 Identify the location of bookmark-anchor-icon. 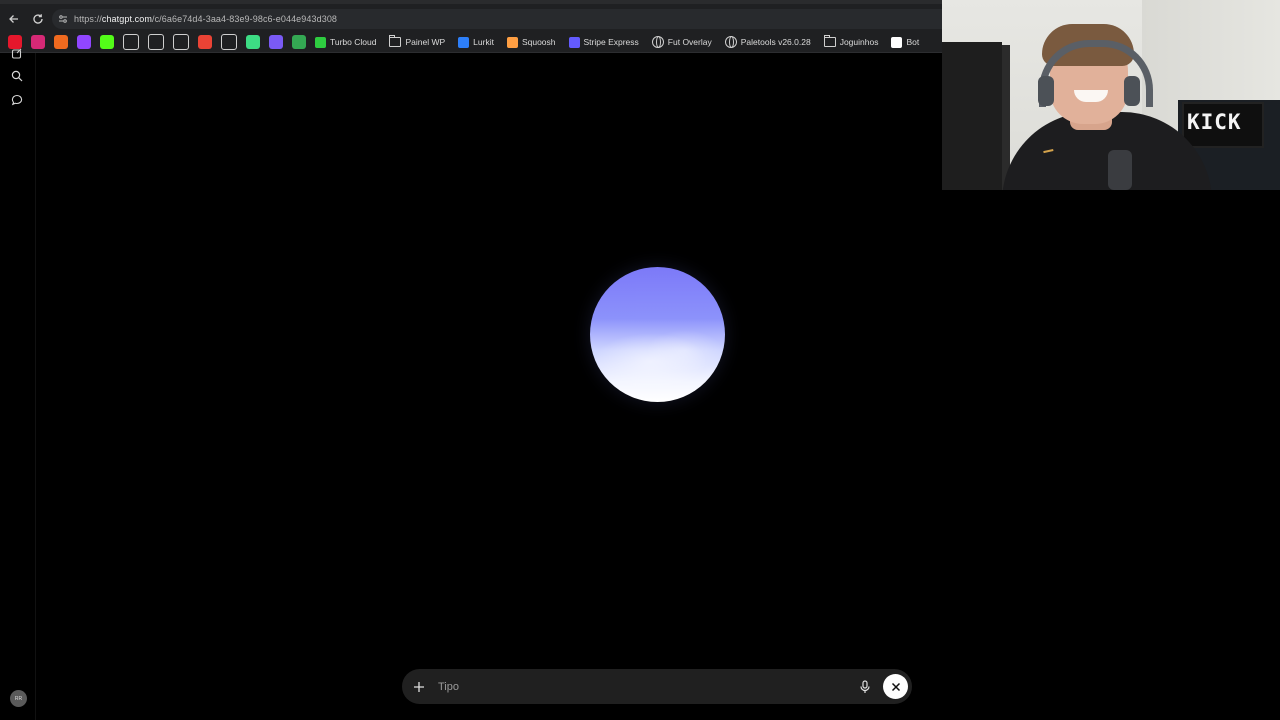
(181, 42).